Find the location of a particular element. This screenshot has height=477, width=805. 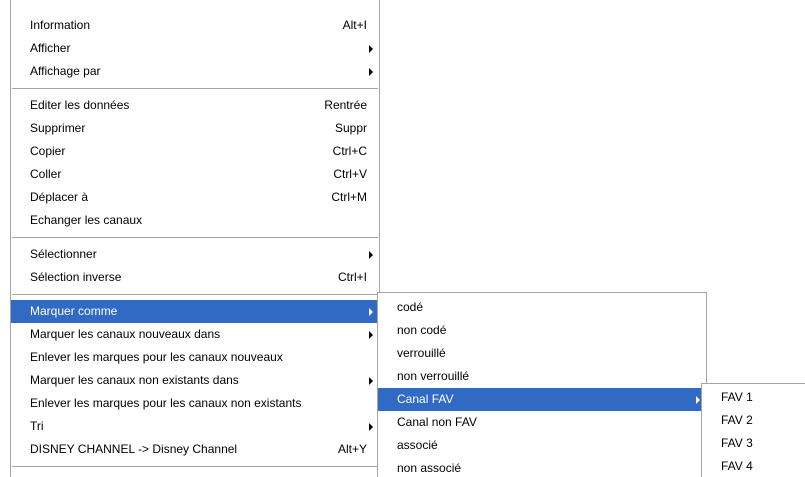

submenu-item-non-verrouille: non verrouillé is located at coordinates (542, 376).